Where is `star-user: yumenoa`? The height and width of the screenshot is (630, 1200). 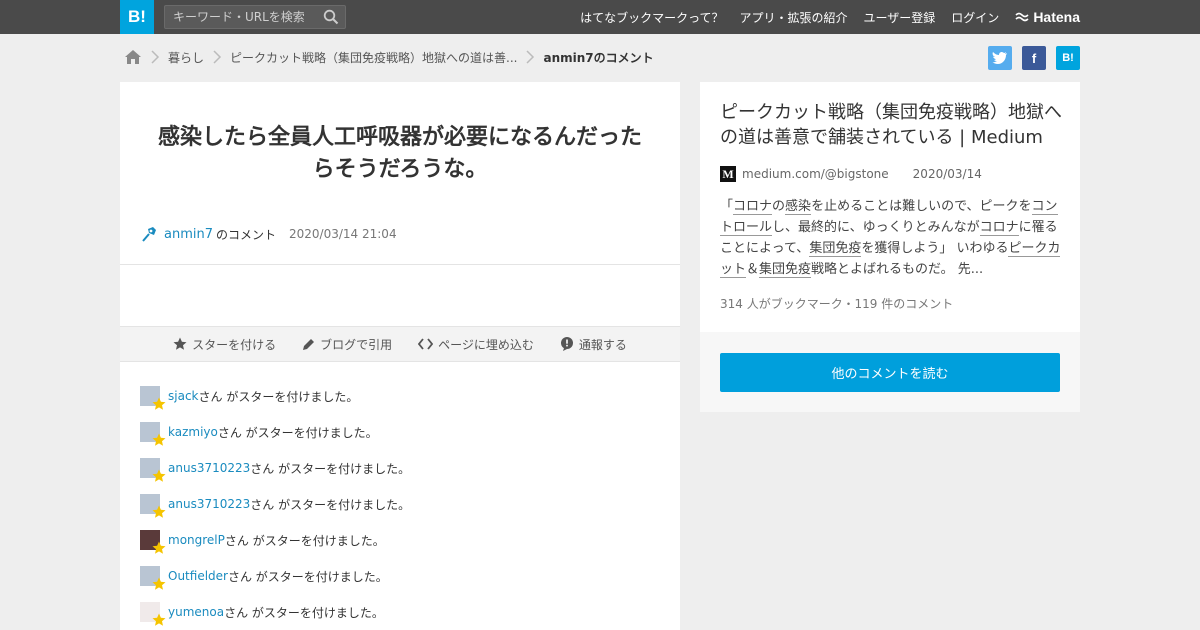
star-user: yumenoa is located at coordinates (196, 612).